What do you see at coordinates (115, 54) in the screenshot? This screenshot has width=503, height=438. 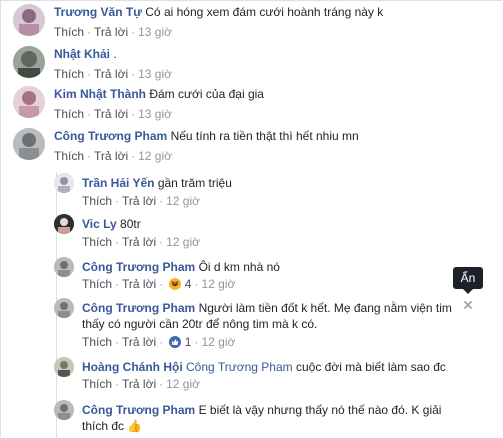 I see `comment-text: .` at bounding box center [115, 54].